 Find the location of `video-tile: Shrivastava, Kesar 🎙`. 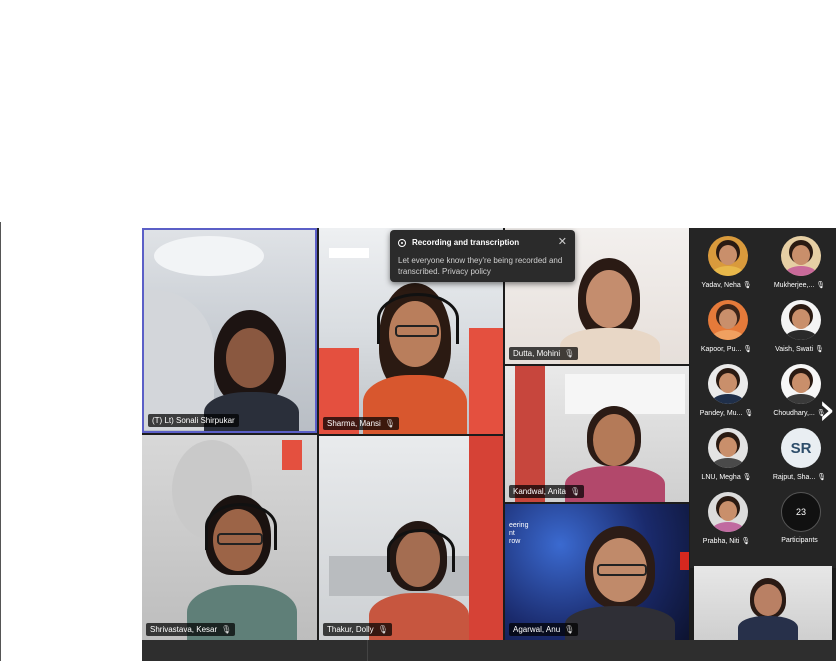

video-tile: Shrivastava, Kesar 🎙 is located at coordinates (229, 537).